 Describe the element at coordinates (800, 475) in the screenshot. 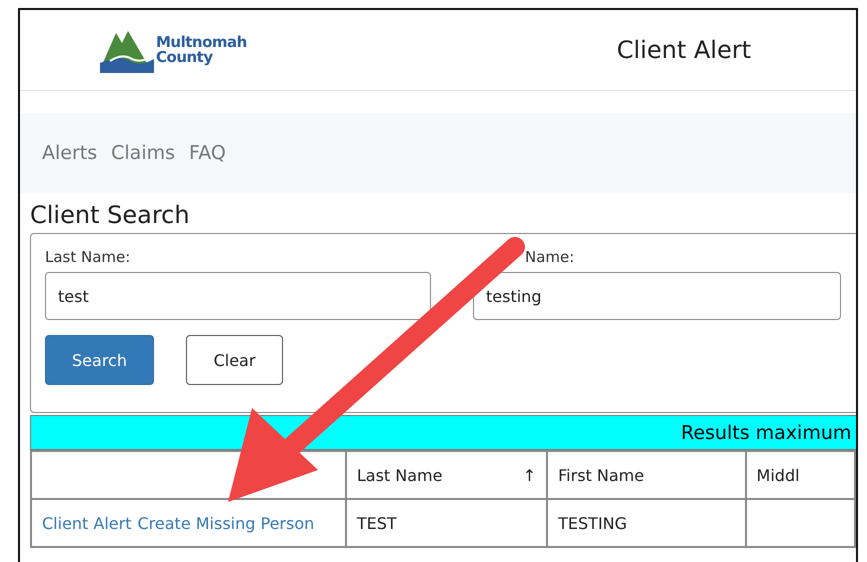

I see `column-header: Middl` at that location.